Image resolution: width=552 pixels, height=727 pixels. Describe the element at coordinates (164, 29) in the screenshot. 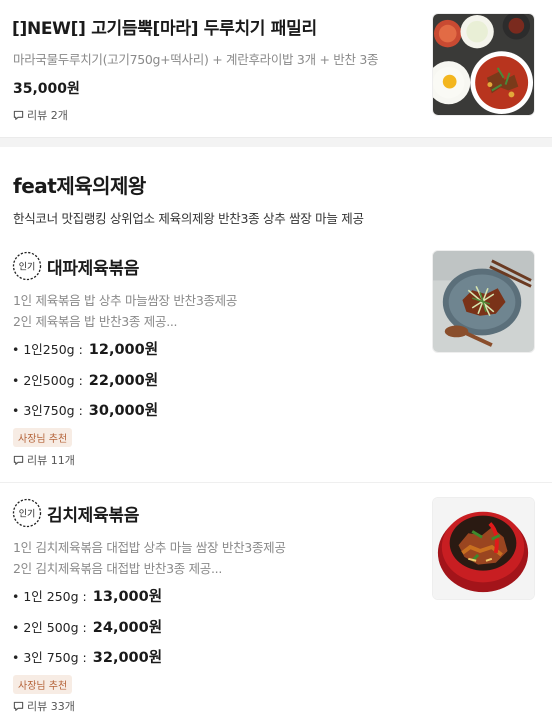

I see `menu-item-title: []NEW[] 고기듬뿍[마라] 두루치기 패밀리` at that location.